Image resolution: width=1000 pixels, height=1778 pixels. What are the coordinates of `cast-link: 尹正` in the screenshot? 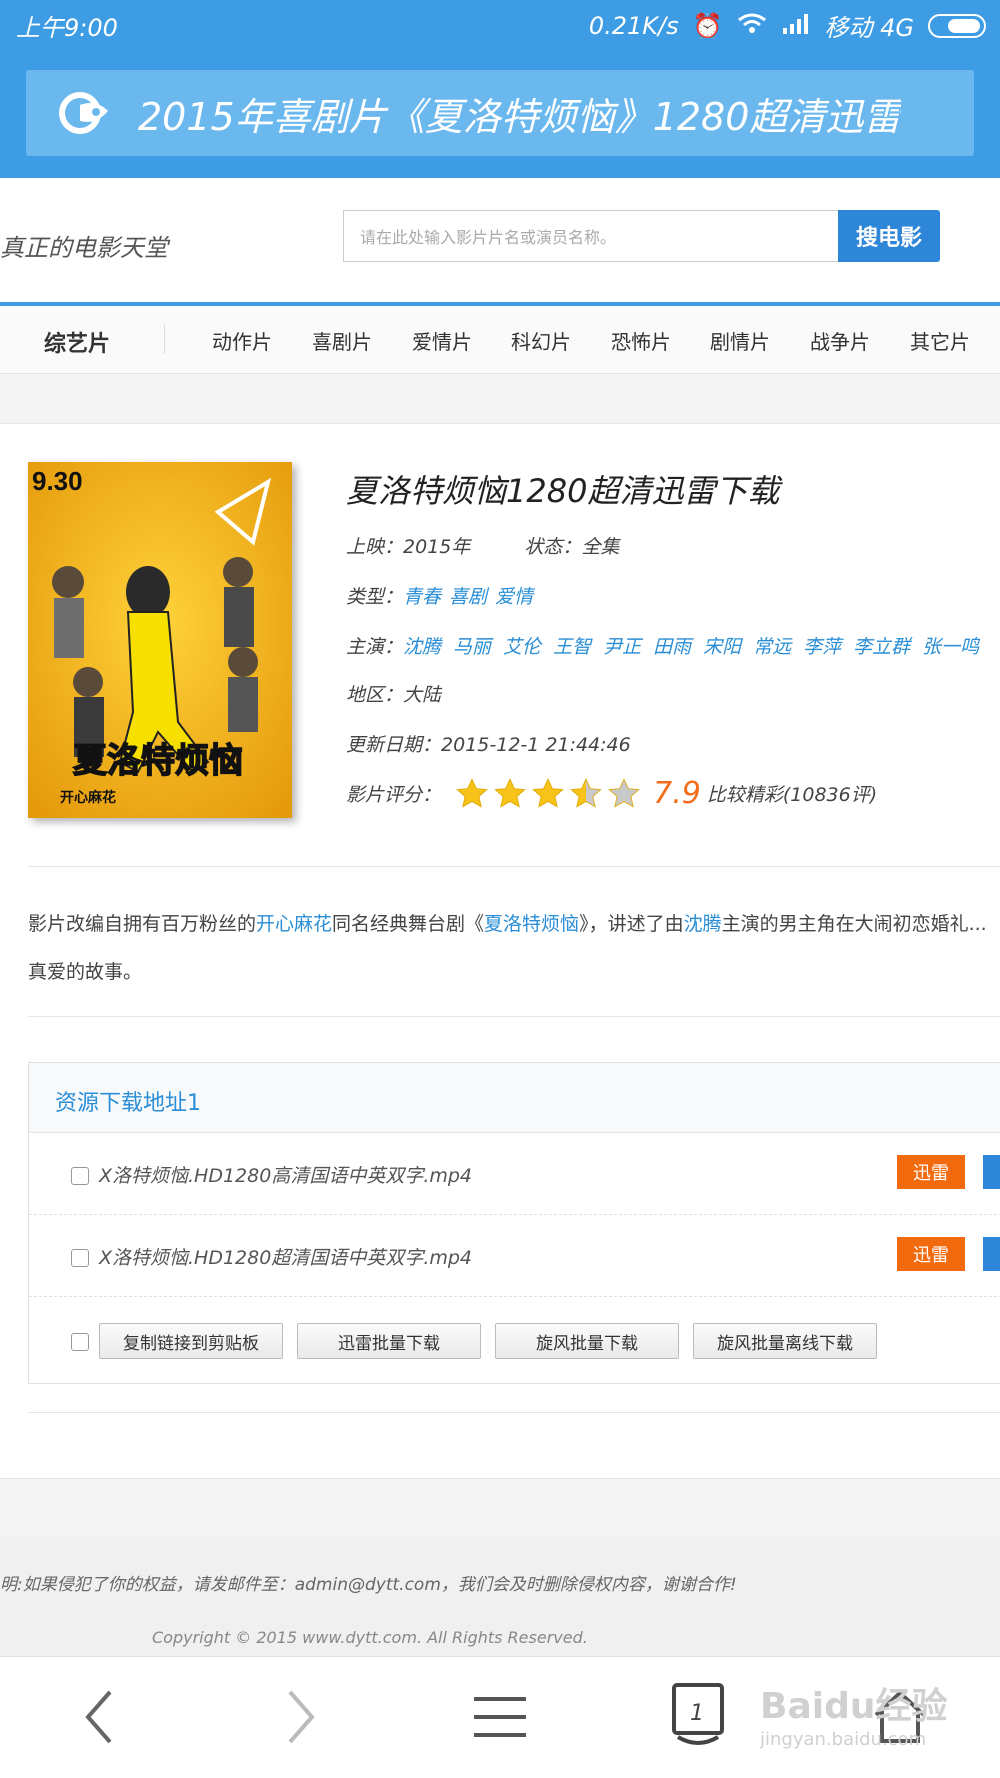 It's located at (622, 647).